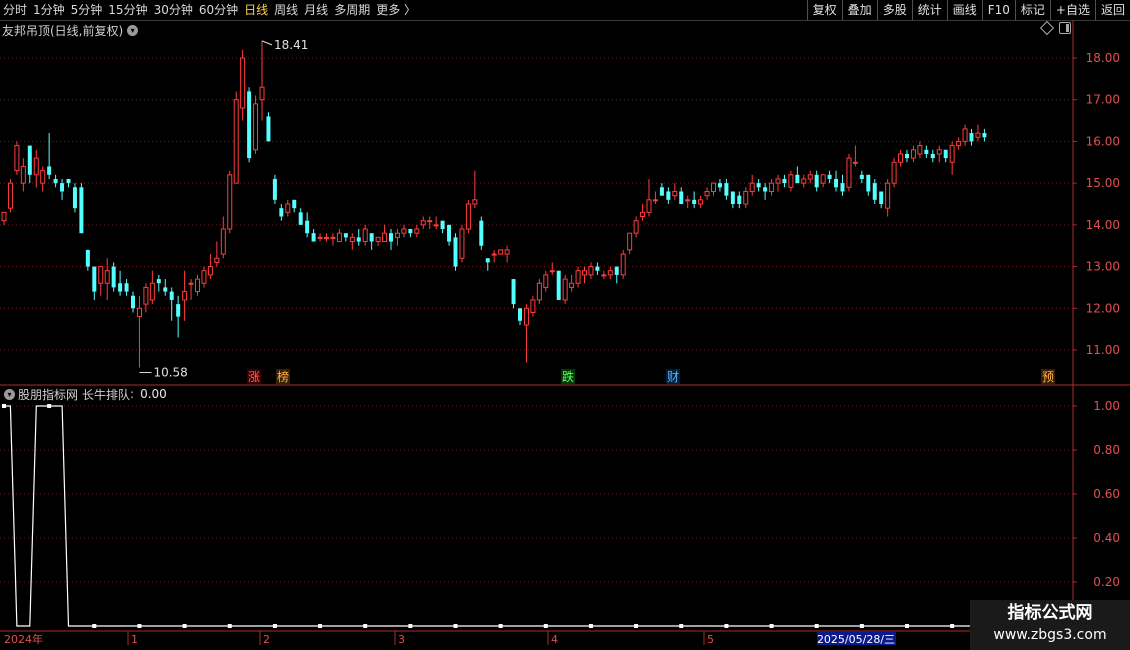  Describe the element at coordinates (1103, 350) in the screenshot. I see `price-tick-label: 11.00` at that location.